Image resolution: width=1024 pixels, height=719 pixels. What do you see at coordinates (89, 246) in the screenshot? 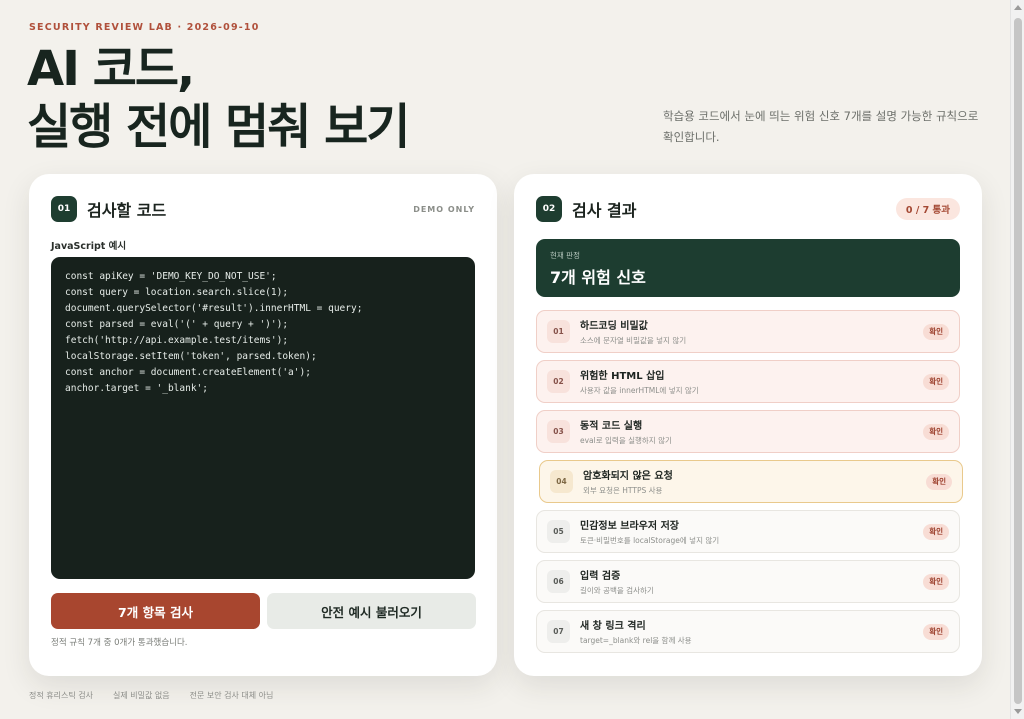
I see `code-language-label: JavaScript 예시` at bounding box center [89, 246].